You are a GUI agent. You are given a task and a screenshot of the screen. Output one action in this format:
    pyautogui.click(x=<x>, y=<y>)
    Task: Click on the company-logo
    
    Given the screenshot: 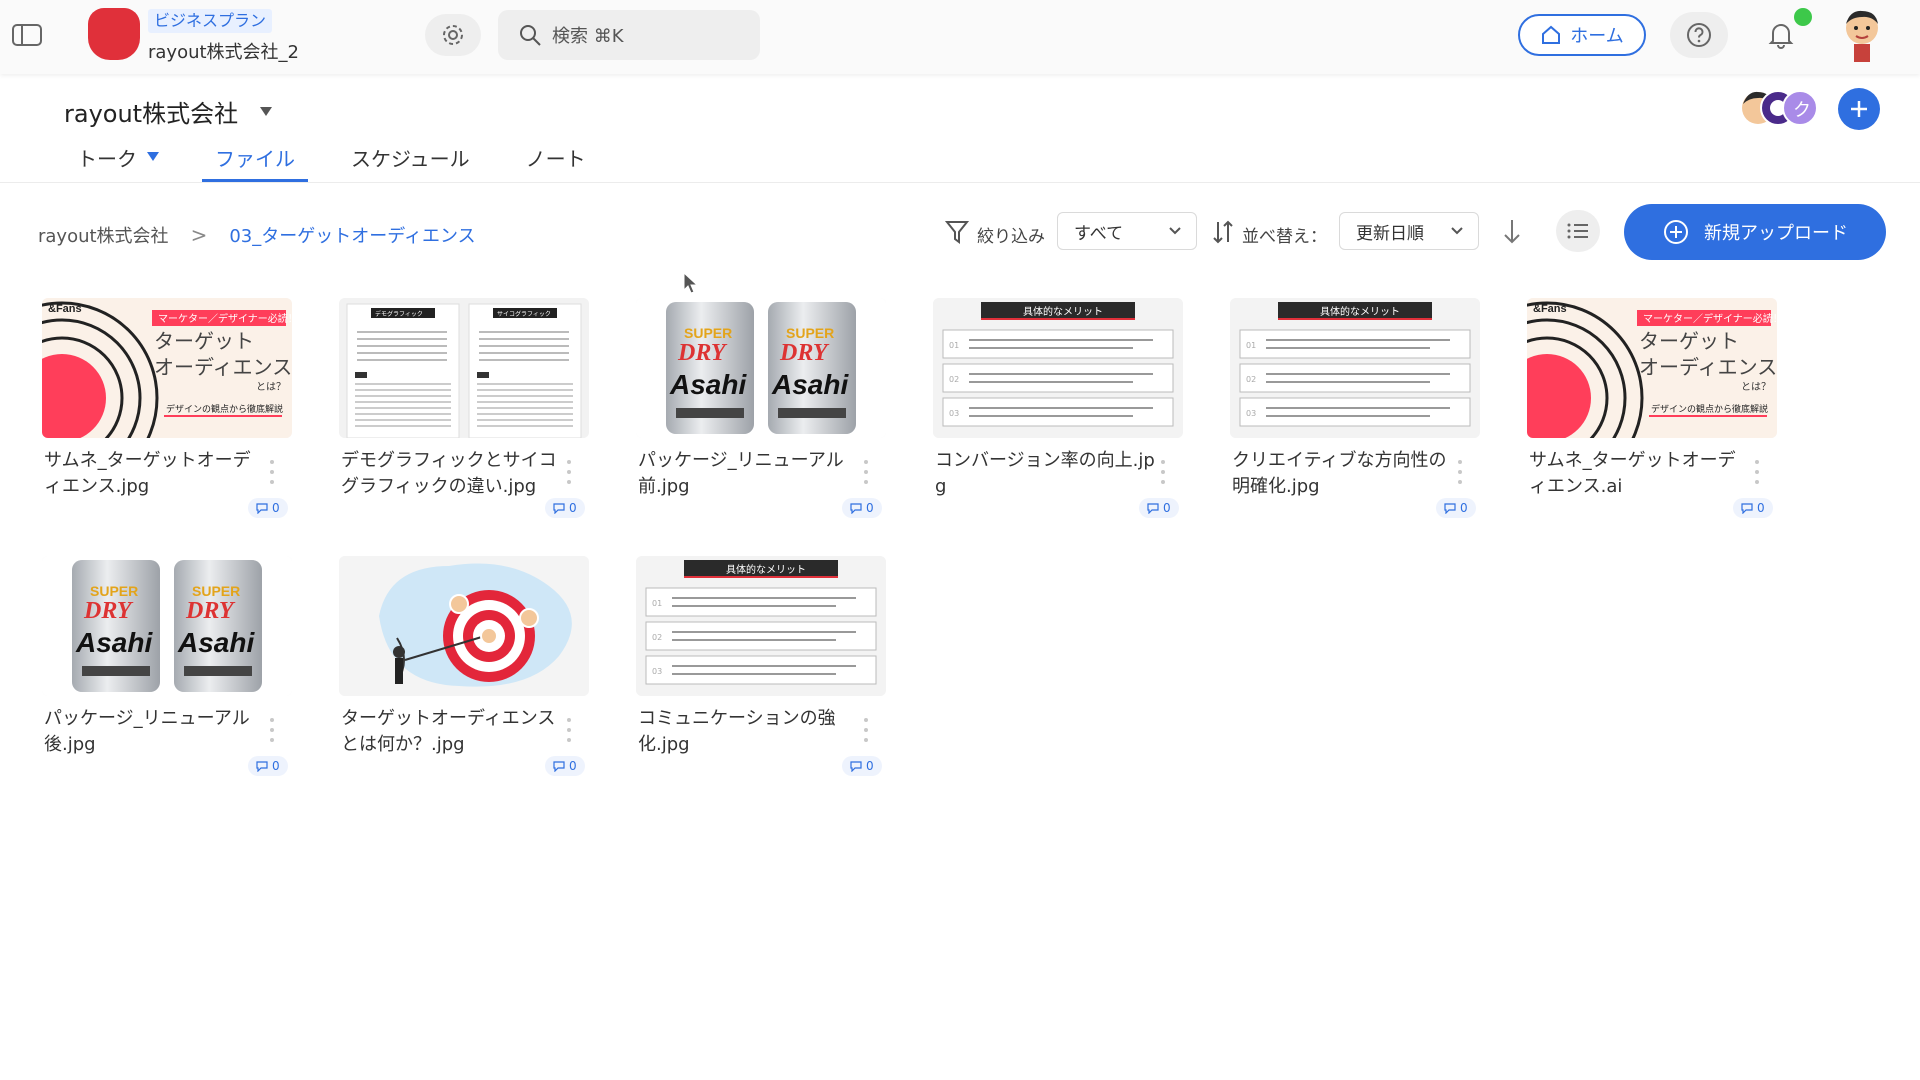 What is the action you would take?
    pyautogui.click(x=114, y=34)
    